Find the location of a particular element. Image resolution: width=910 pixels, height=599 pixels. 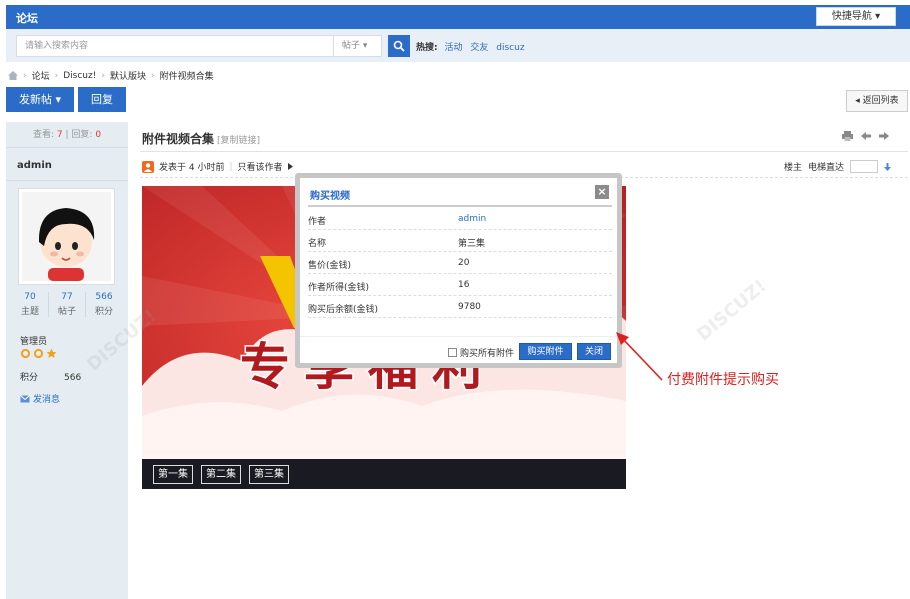

user-badge-icon is located at coordinates (148, 166).